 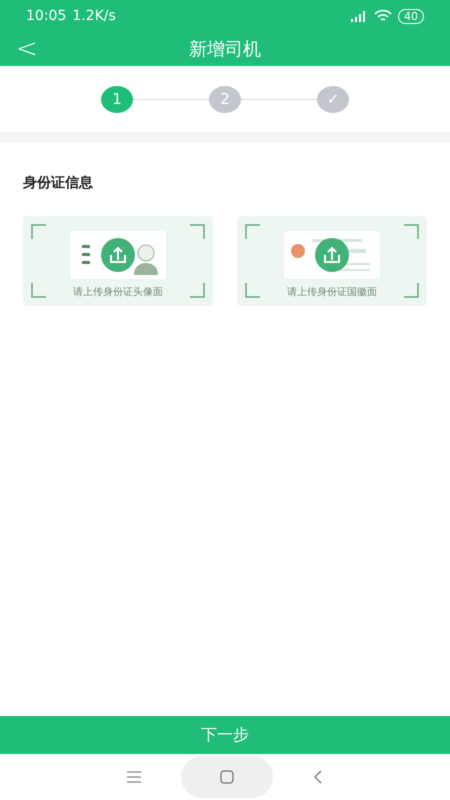 I want to click on upload-card: 请上传身份证头像面, so click(x=118, y=261).